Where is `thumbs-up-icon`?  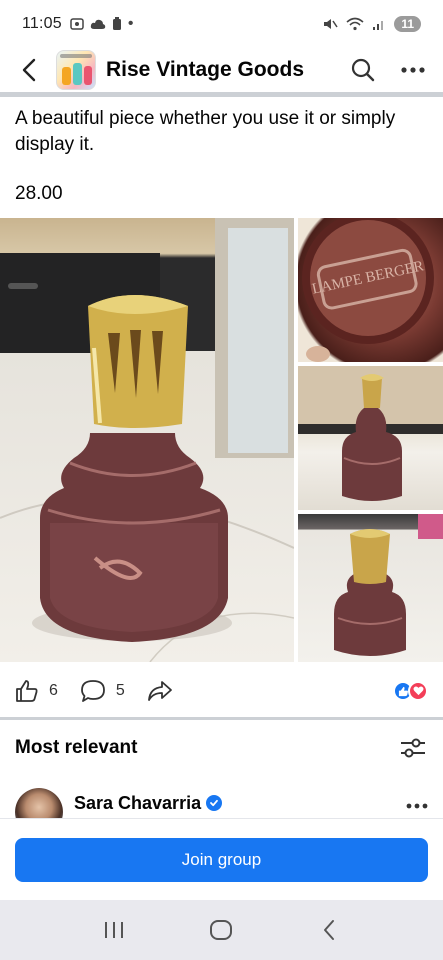 thumbs-up-icon is located at coordinates (27, 691).